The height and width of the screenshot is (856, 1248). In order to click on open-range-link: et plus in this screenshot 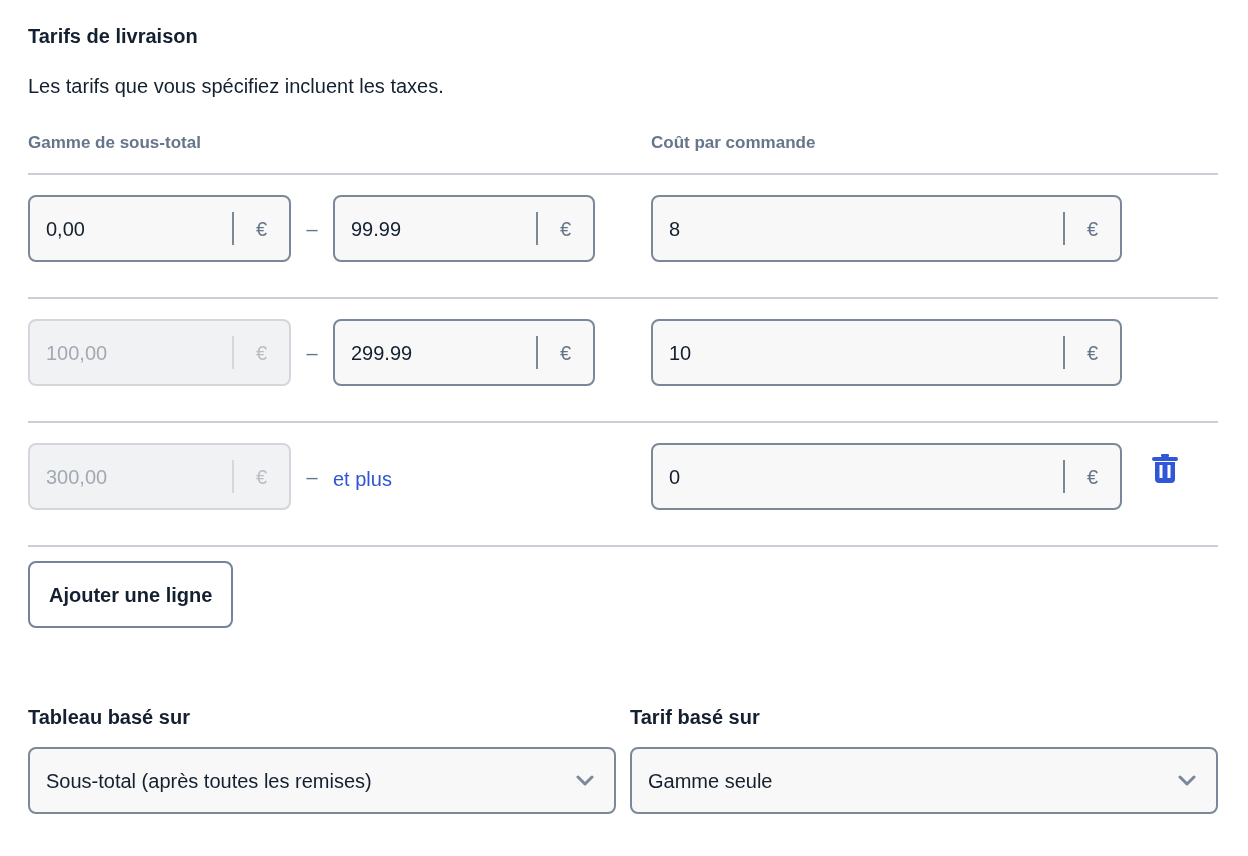, I will do `click(362, 478)`.